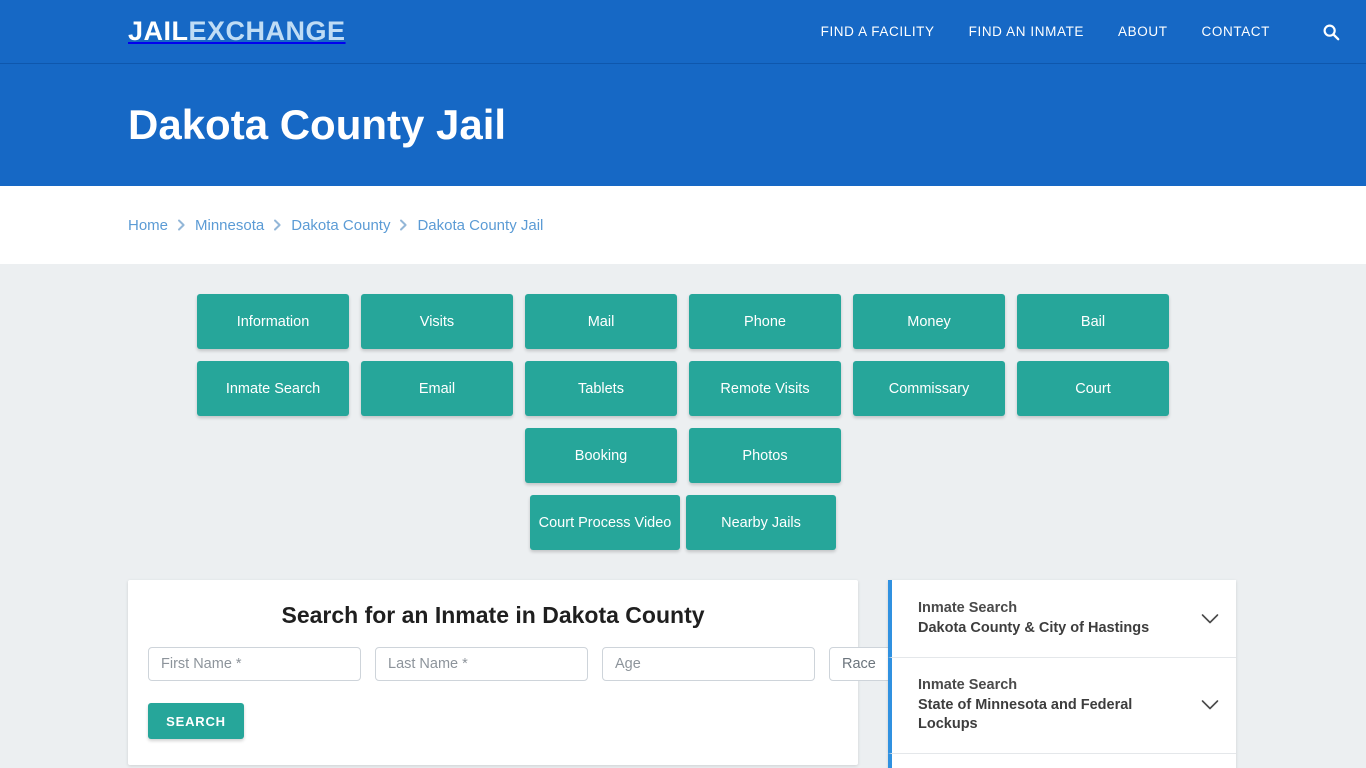 This screenshot has width=1366, height=768. I want to click on age-input, so click(708, 664).